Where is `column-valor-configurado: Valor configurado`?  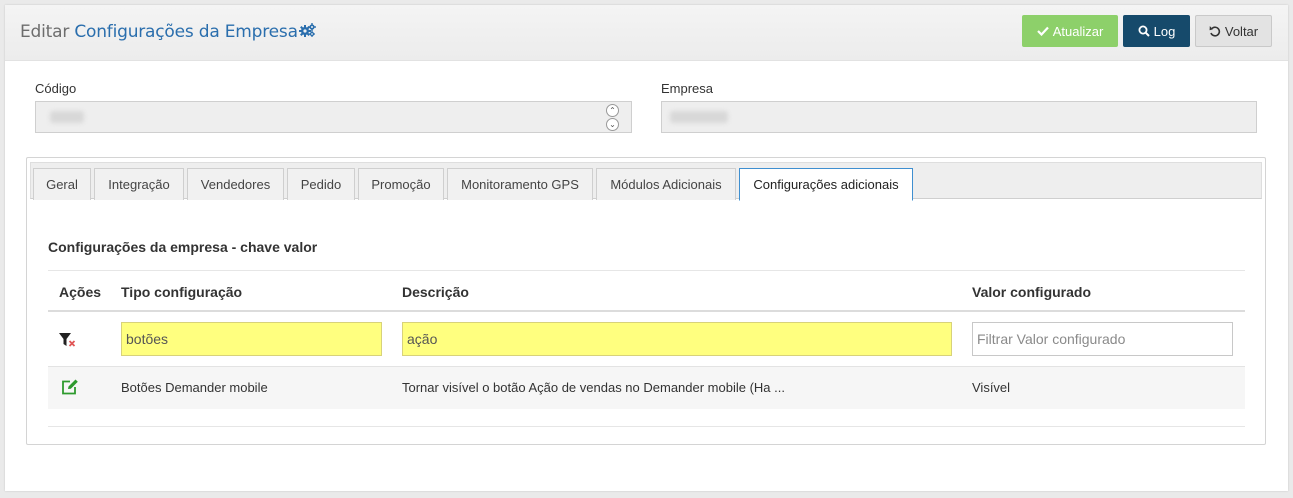
column-valor-configurado: Valor configurado is located at coordinates (1031, 292).